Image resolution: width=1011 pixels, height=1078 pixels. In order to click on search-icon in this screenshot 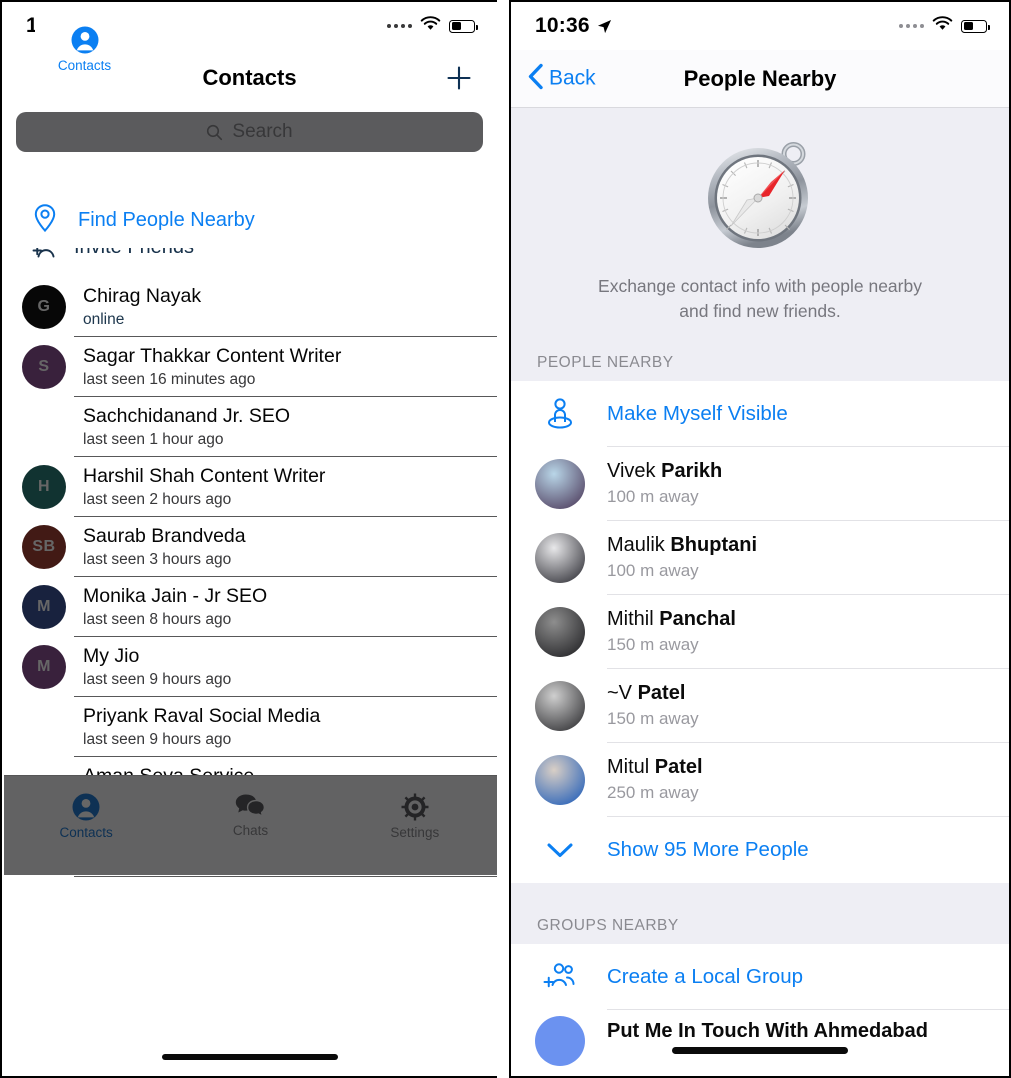, I will do `click(214, 132)`.